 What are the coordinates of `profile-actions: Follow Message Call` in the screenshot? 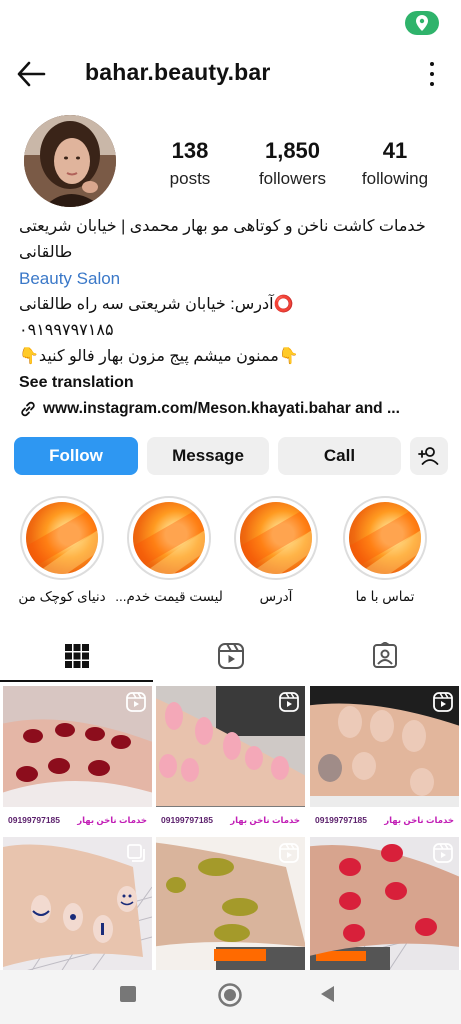 It's located at (231, 456).